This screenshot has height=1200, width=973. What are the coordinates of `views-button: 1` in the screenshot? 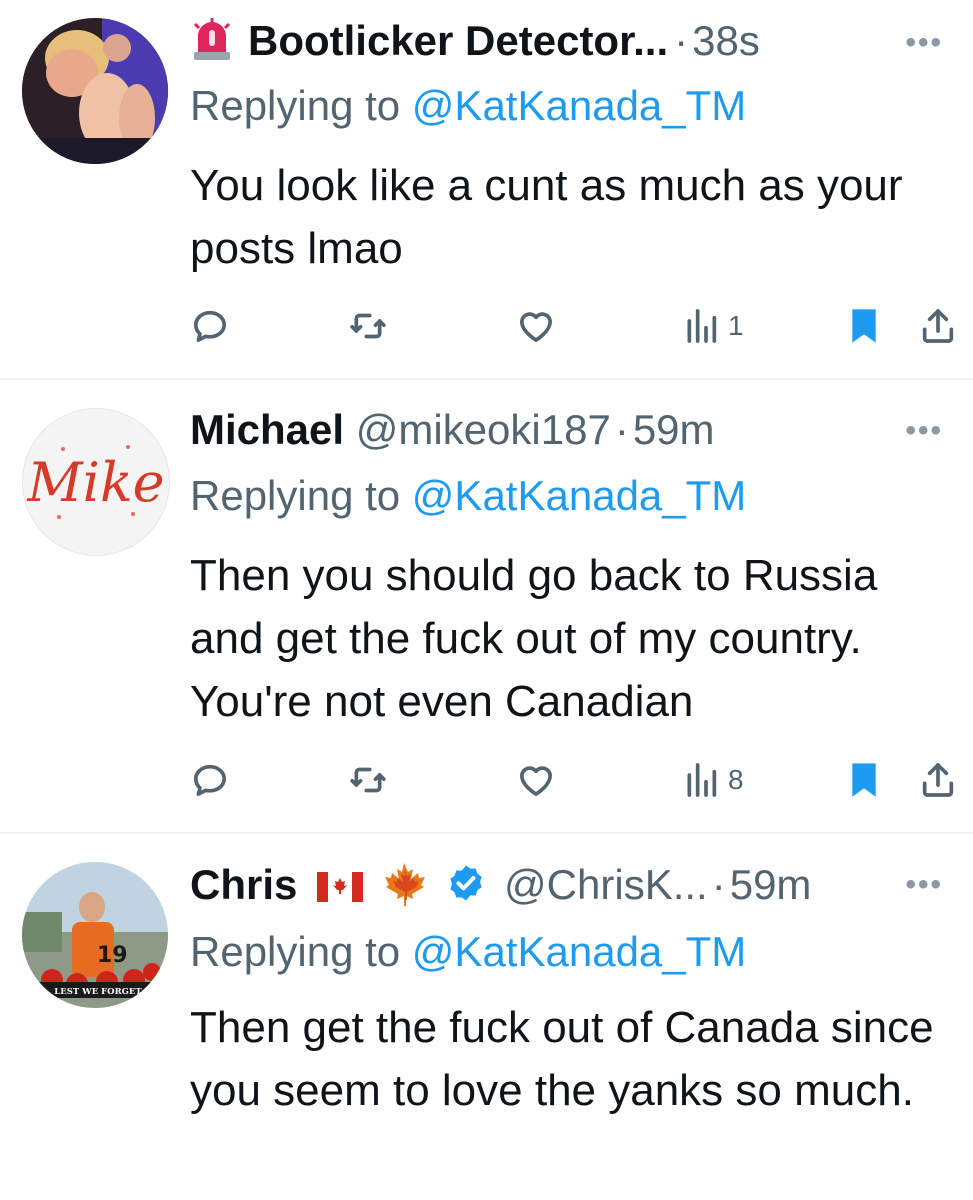 It's located at (714, 326).